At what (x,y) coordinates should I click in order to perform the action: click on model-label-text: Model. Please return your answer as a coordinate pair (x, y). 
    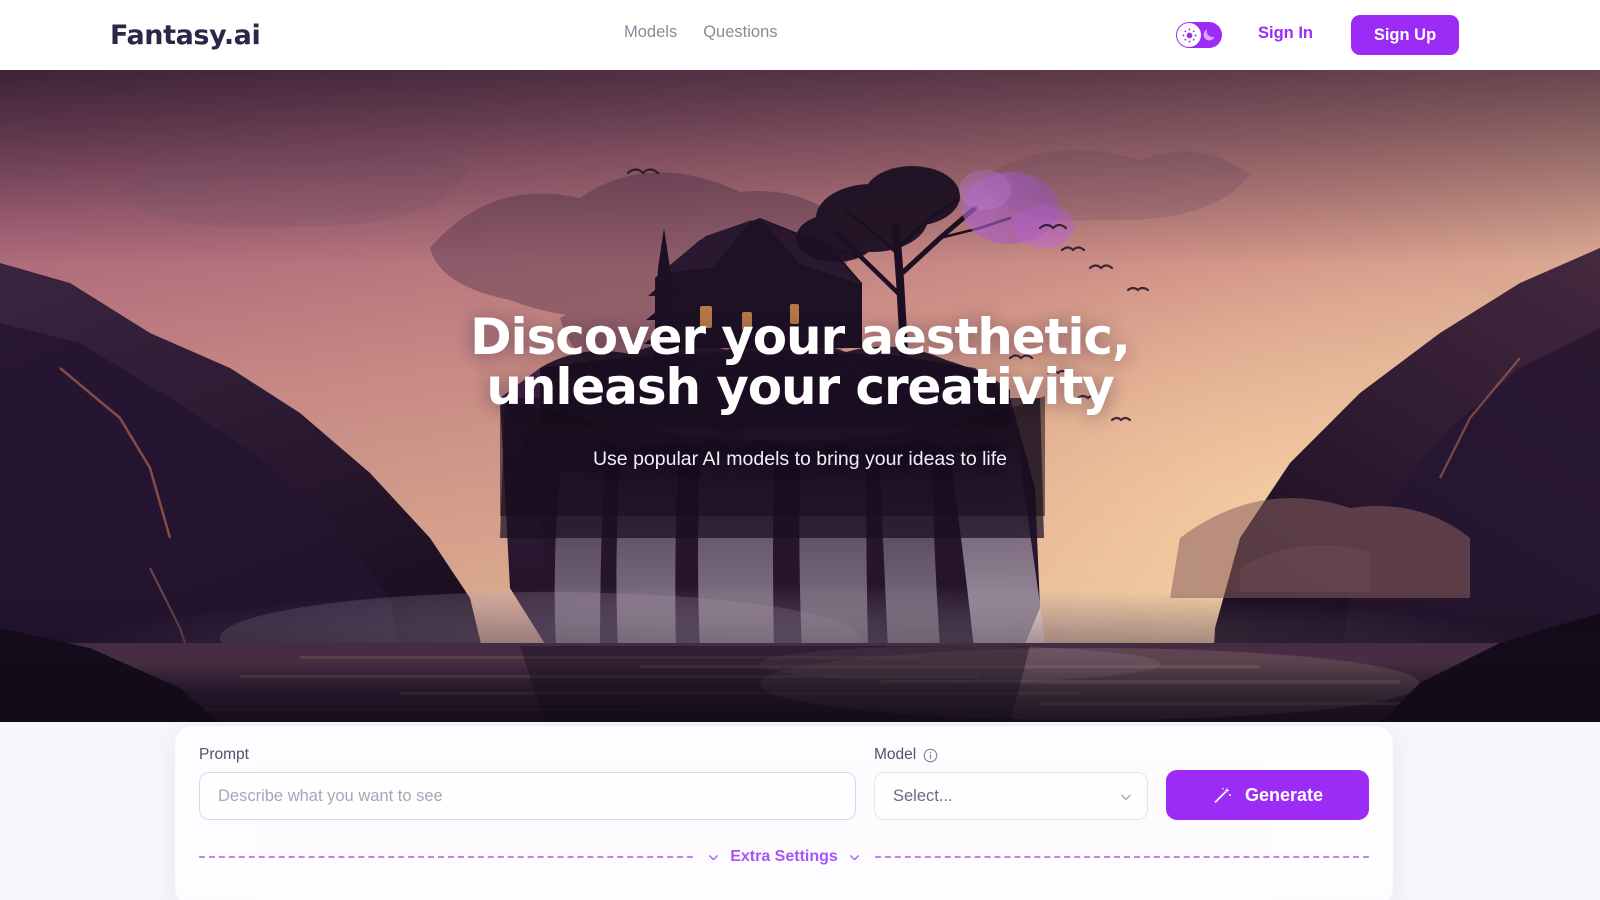
    Looking at the image, I should click on (895, 754).